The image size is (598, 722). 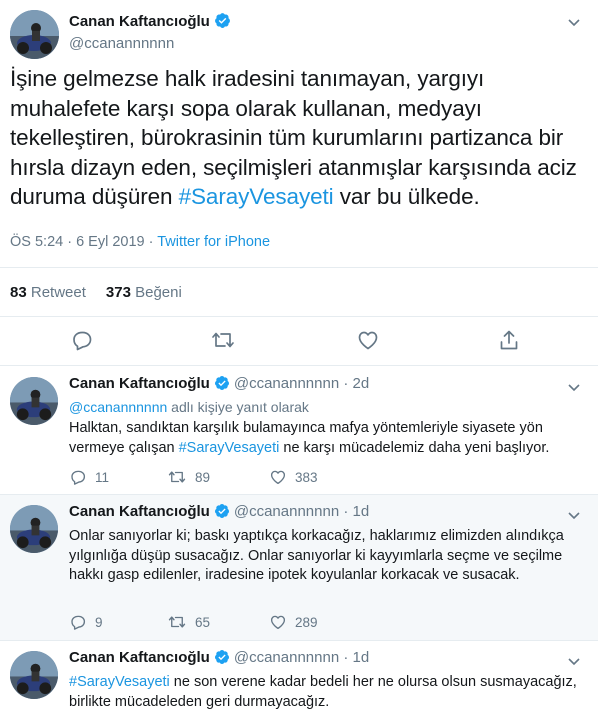 I want to click on author-handle: @ccanannnnnn, so click(x=121, y=43).